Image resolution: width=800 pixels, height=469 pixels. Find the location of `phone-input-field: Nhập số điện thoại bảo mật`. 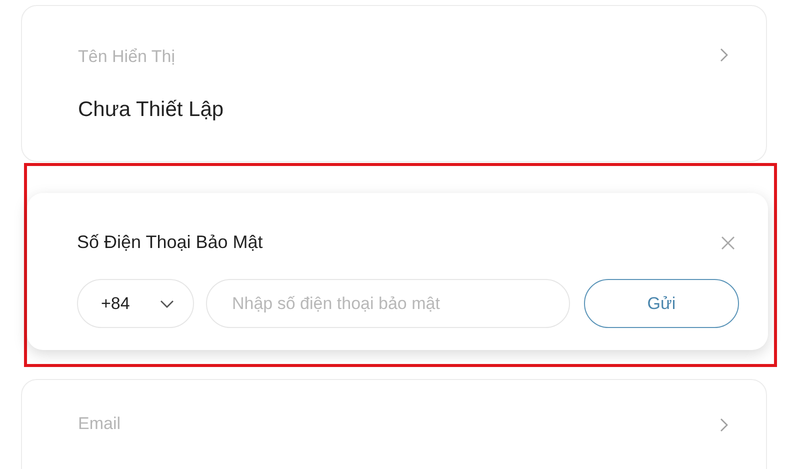

phone-input-field: Nhập số điện thoại bảo mật is located at coordinates (388, 303).